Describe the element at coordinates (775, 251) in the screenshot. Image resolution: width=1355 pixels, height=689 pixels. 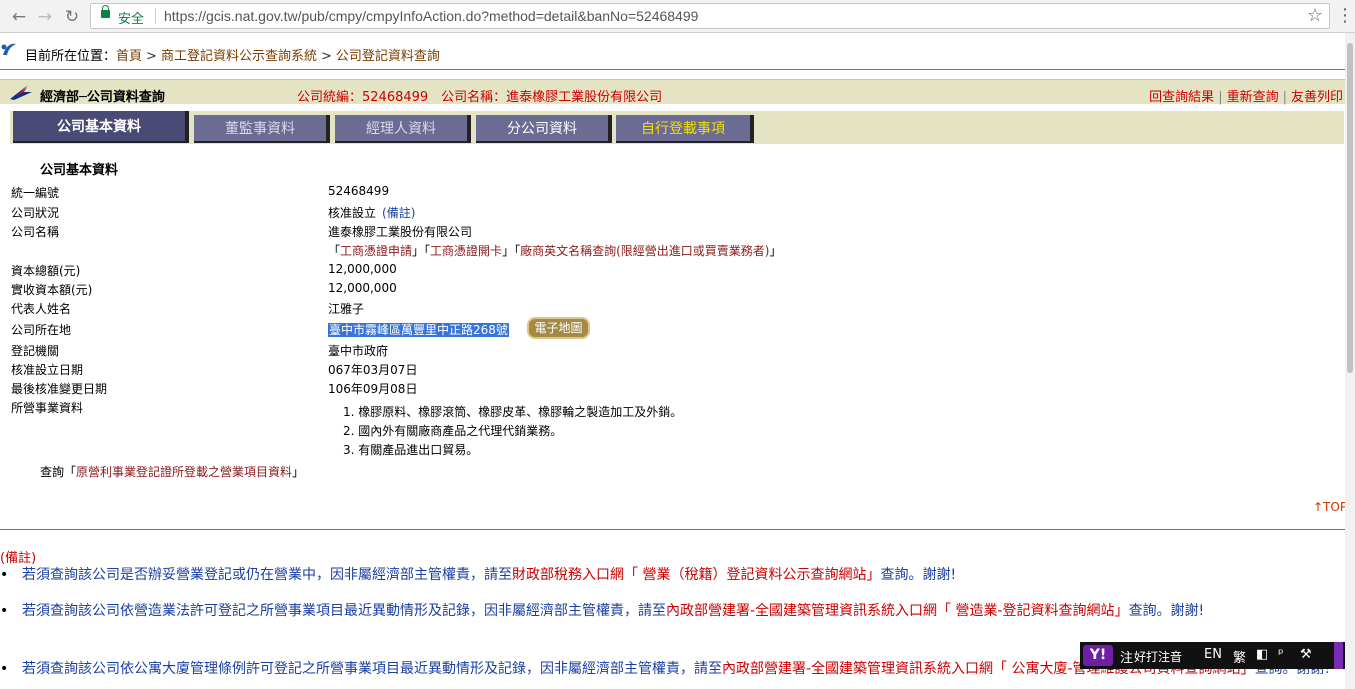
I see `bracket: 」` at that location.